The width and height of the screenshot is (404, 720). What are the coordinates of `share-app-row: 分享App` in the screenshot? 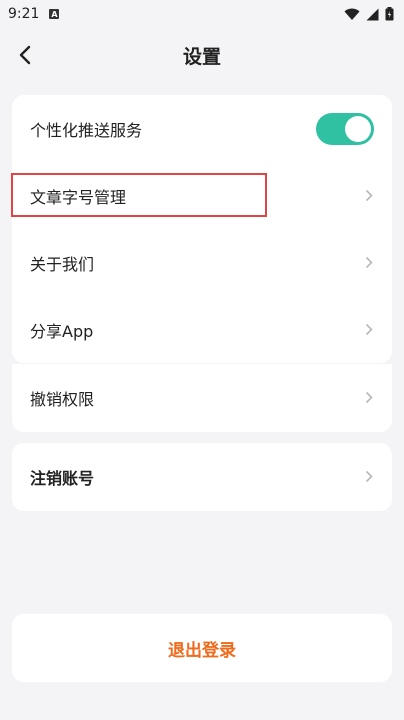 It's located at (202, 329).